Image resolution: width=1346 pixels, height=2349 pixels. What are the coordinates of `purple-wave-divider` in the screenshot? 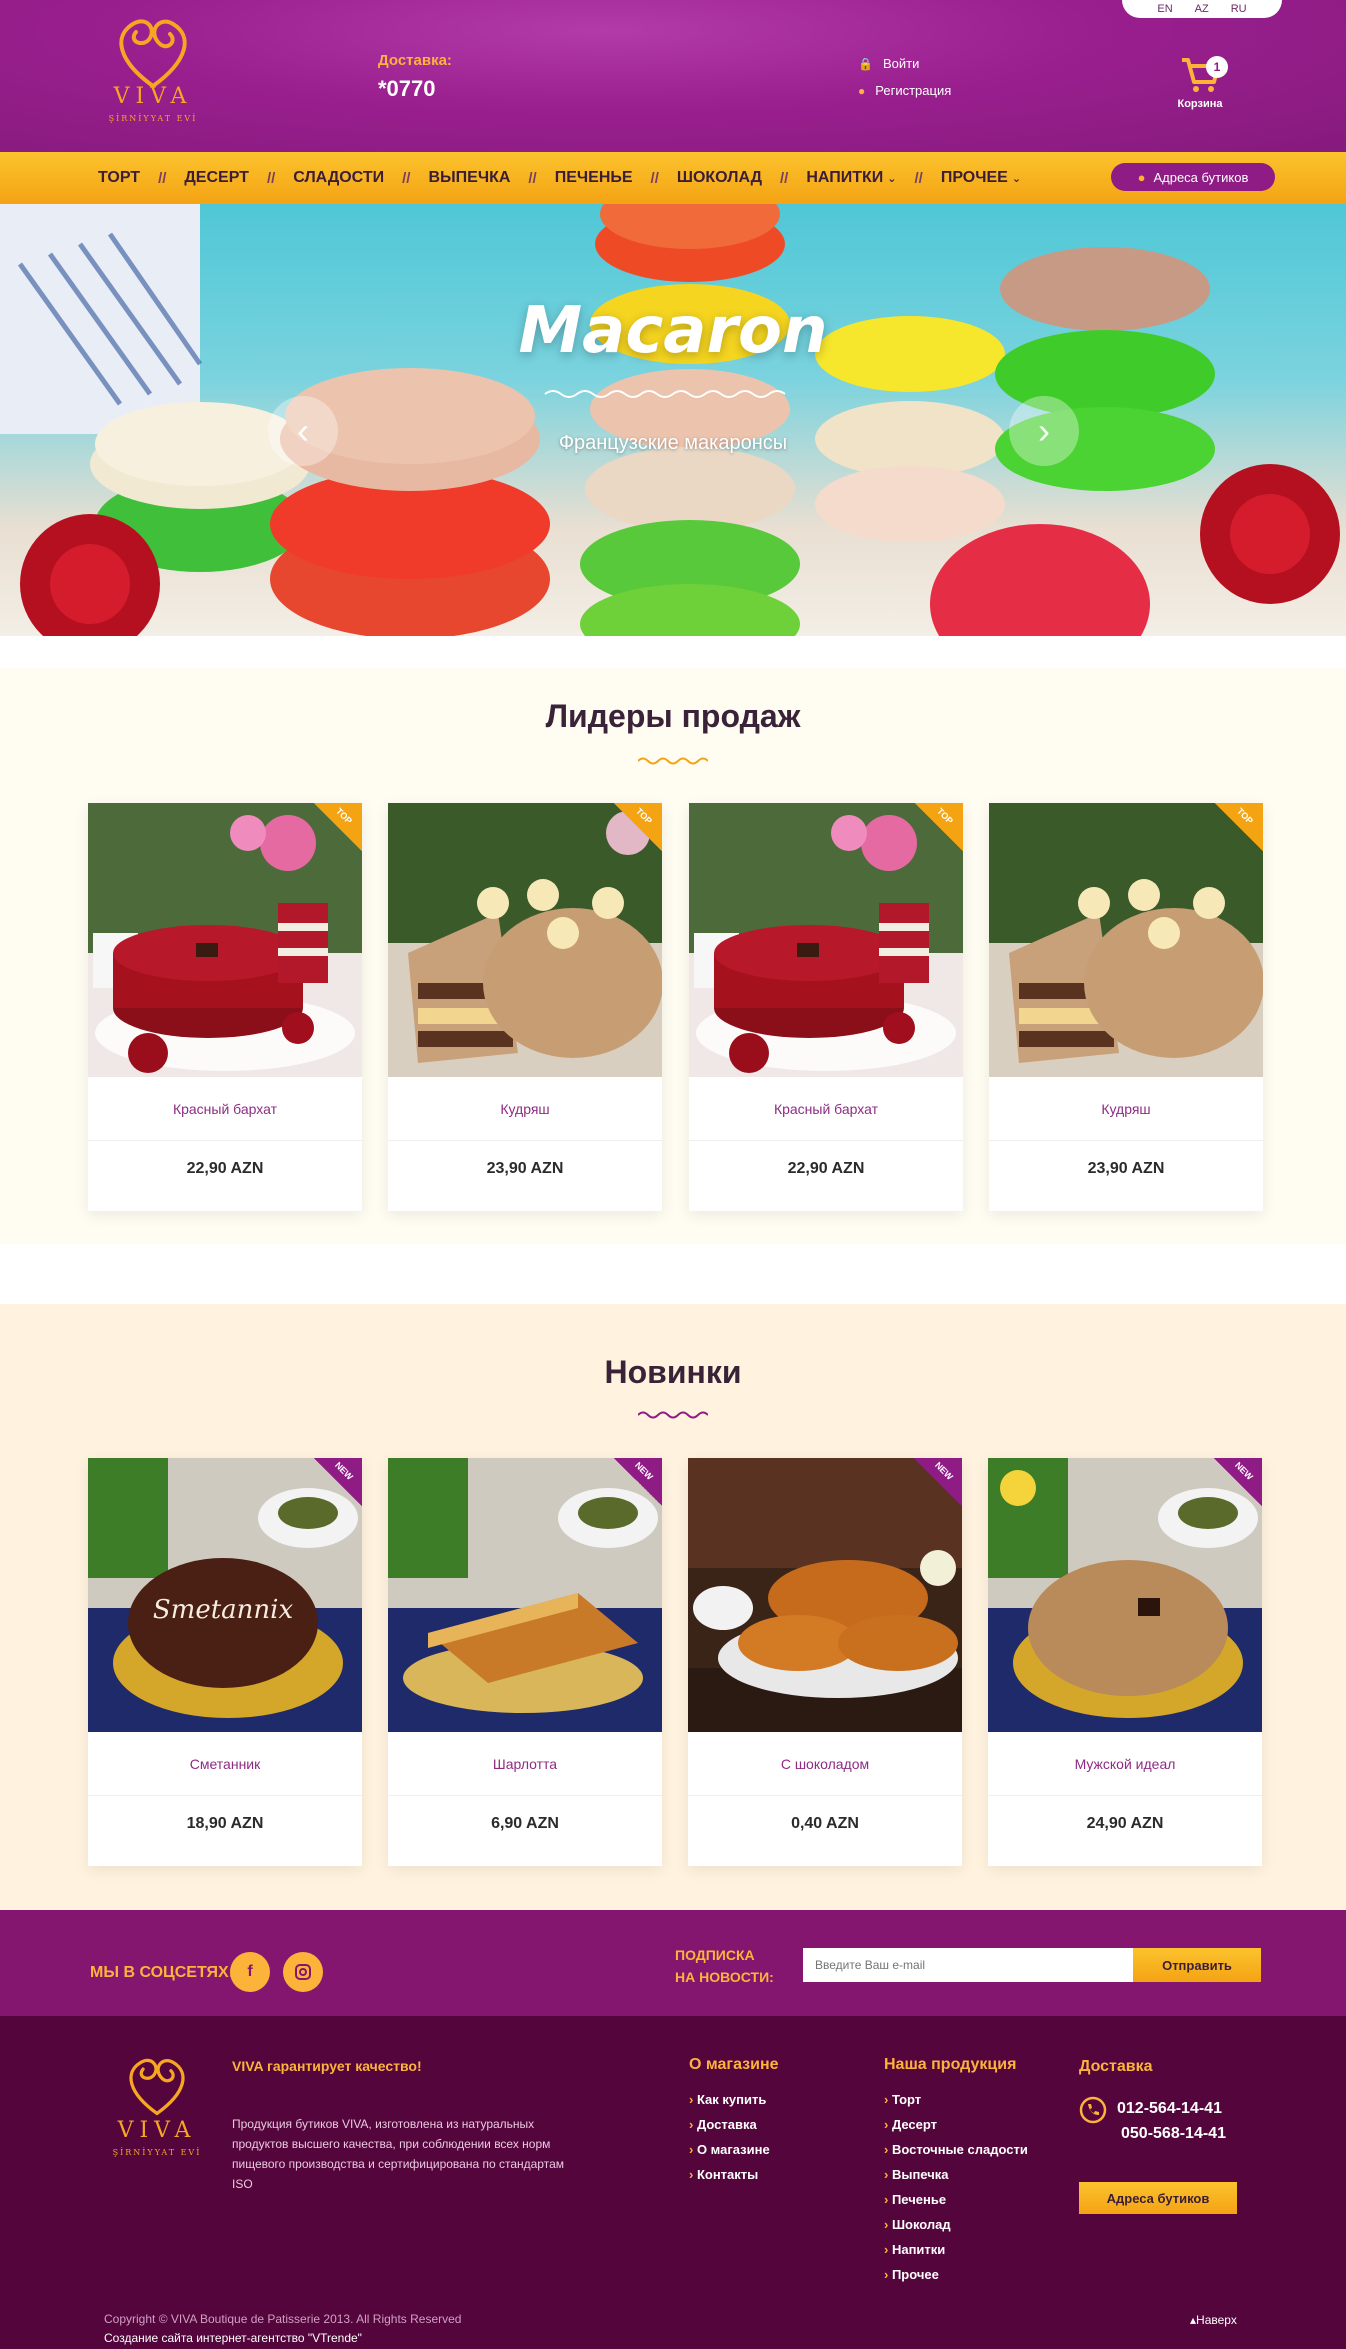 It's located at (673, 1415).